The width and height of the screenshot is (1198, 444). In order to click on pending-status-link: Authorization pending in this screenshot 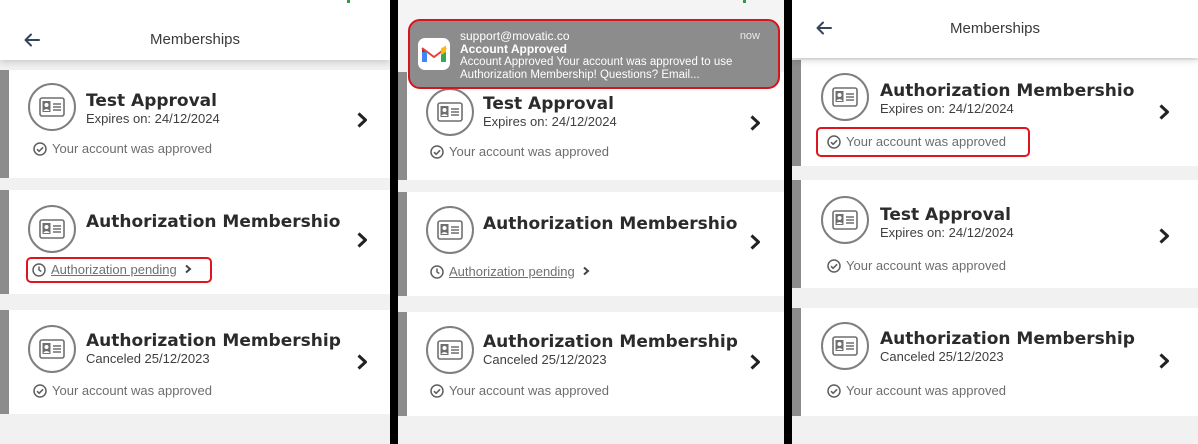, I will do `click(510, 271)`.